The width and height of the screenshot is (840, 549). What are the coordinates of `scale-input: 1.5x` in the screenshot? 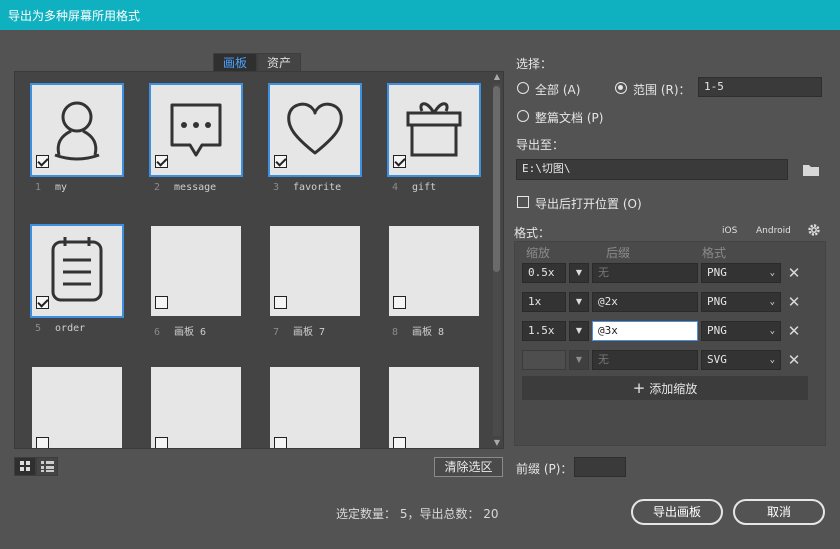 It's located at (544, 331).